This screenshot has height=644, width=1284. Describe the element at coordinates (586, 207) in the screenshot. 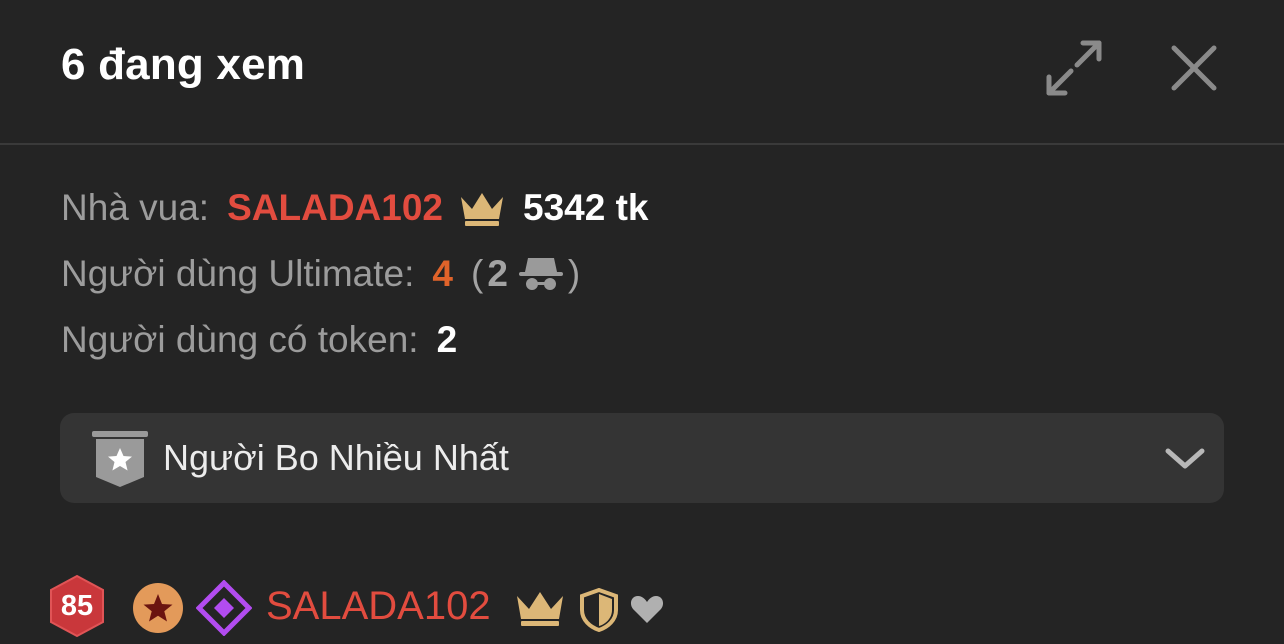

I see `king-tokens: 5342 tk` at that location.